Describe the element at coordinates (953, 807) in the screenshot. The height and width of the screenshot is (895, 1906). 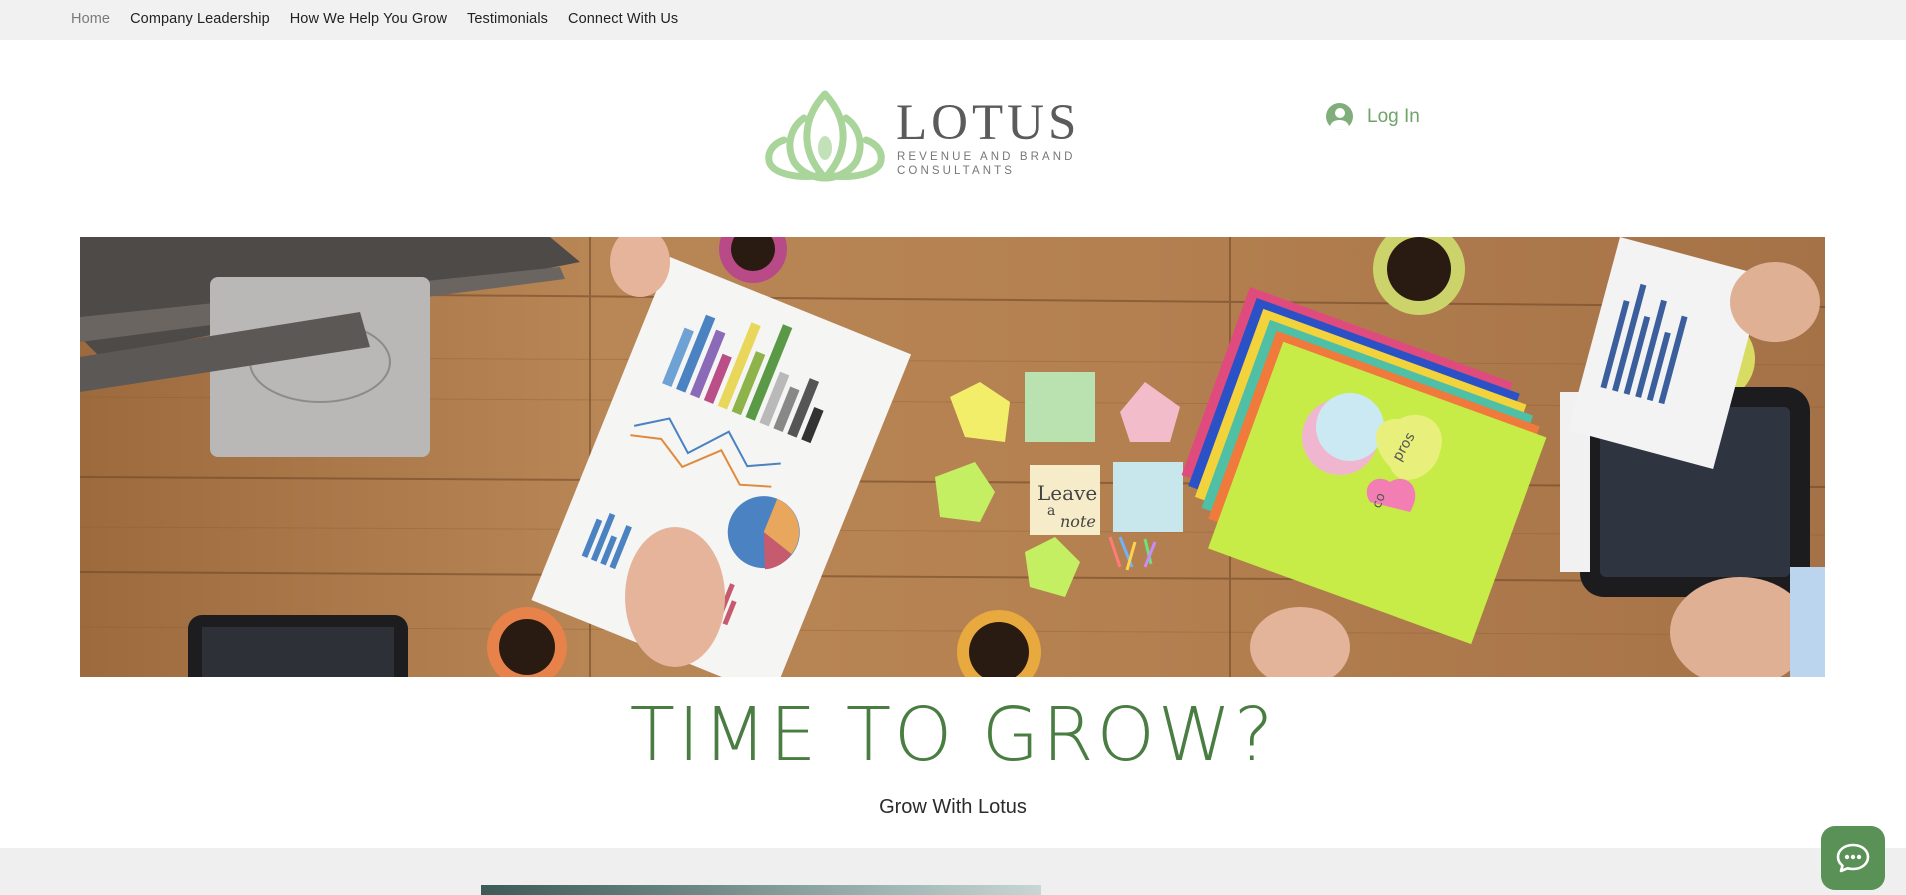
I see `page-subheadline: Grow With Lotus` at that location.